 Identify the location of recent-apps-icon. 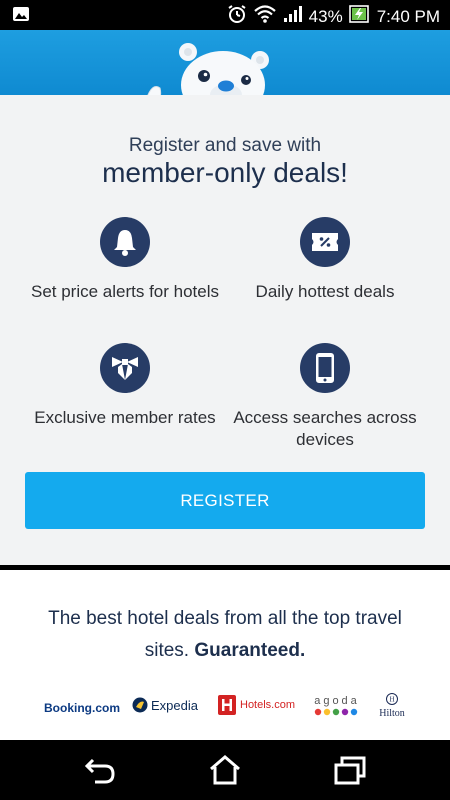
(350, 770).